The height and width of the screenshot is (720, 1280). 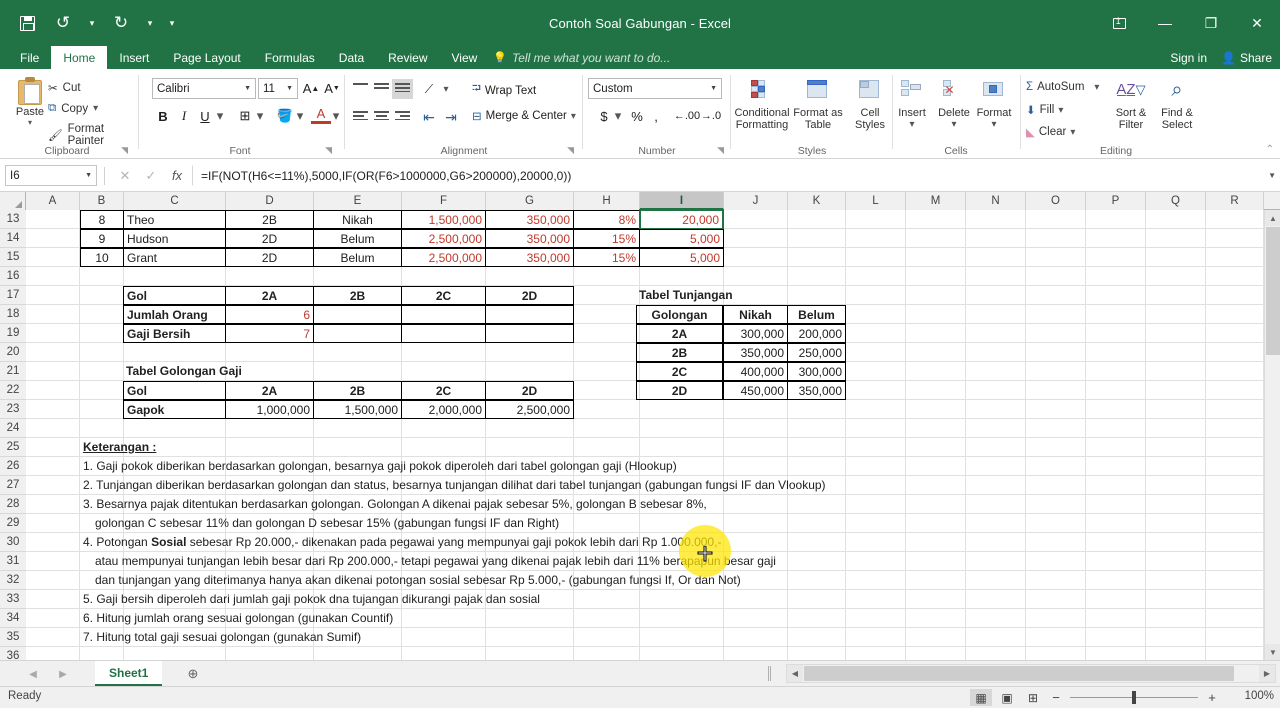 I want to click on expand-formula-bar-icon: ▼, so click(x=1272, y=175).